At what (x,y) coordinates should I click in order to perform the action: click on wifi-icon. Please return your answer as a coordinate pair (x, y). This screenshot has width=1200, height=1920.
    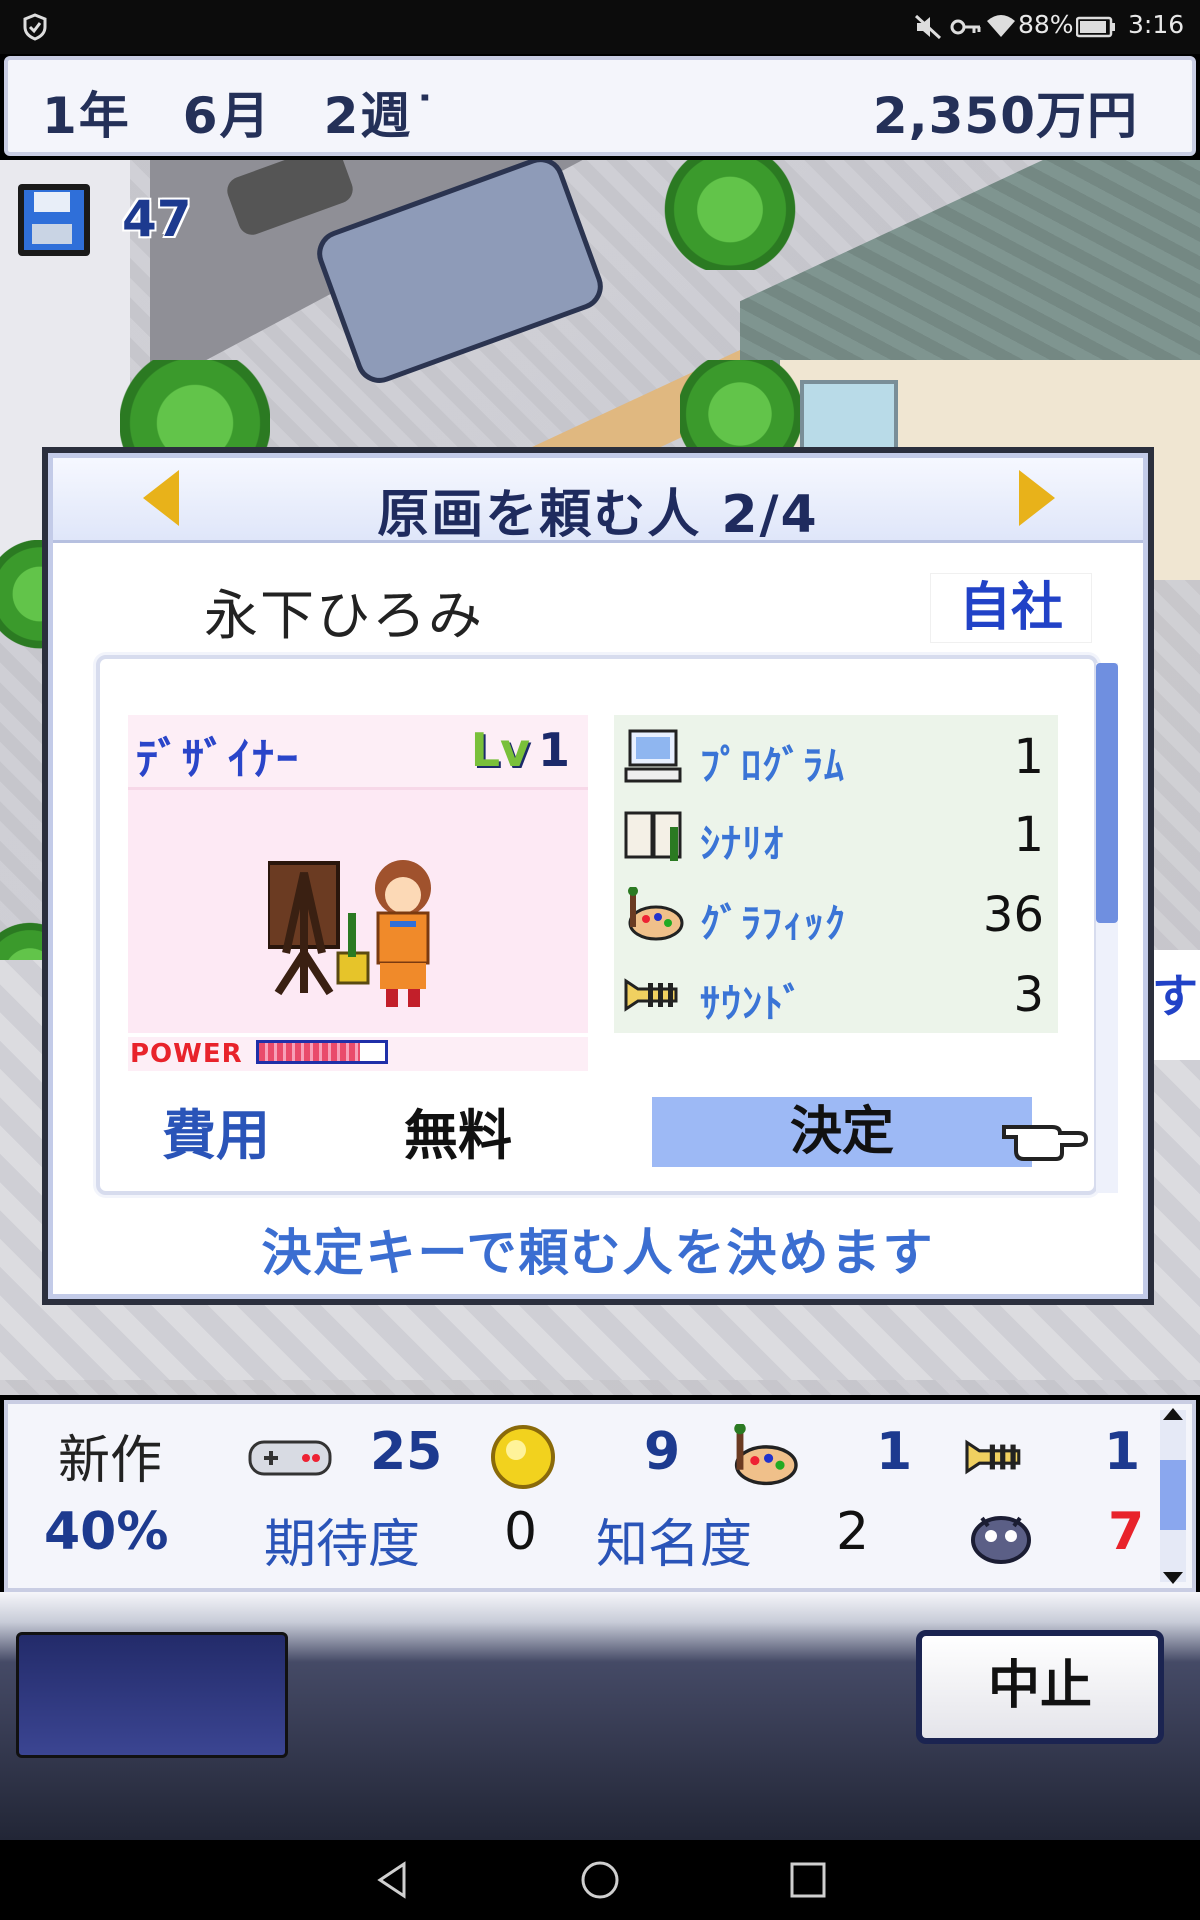
    Looking at the image, I should click on (1001, 26).